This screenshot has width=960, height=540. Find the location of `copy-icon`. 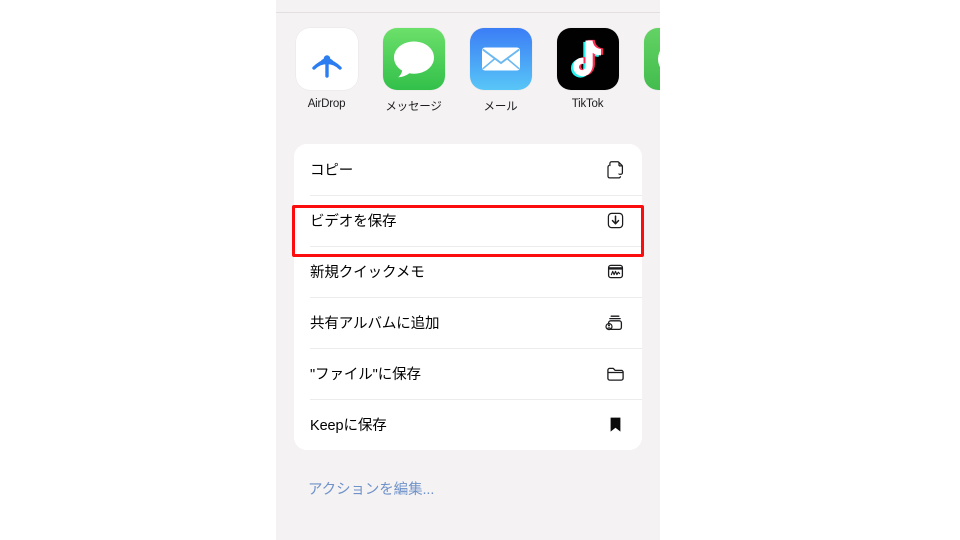

copy-icon is located at coordinates (615, 170).